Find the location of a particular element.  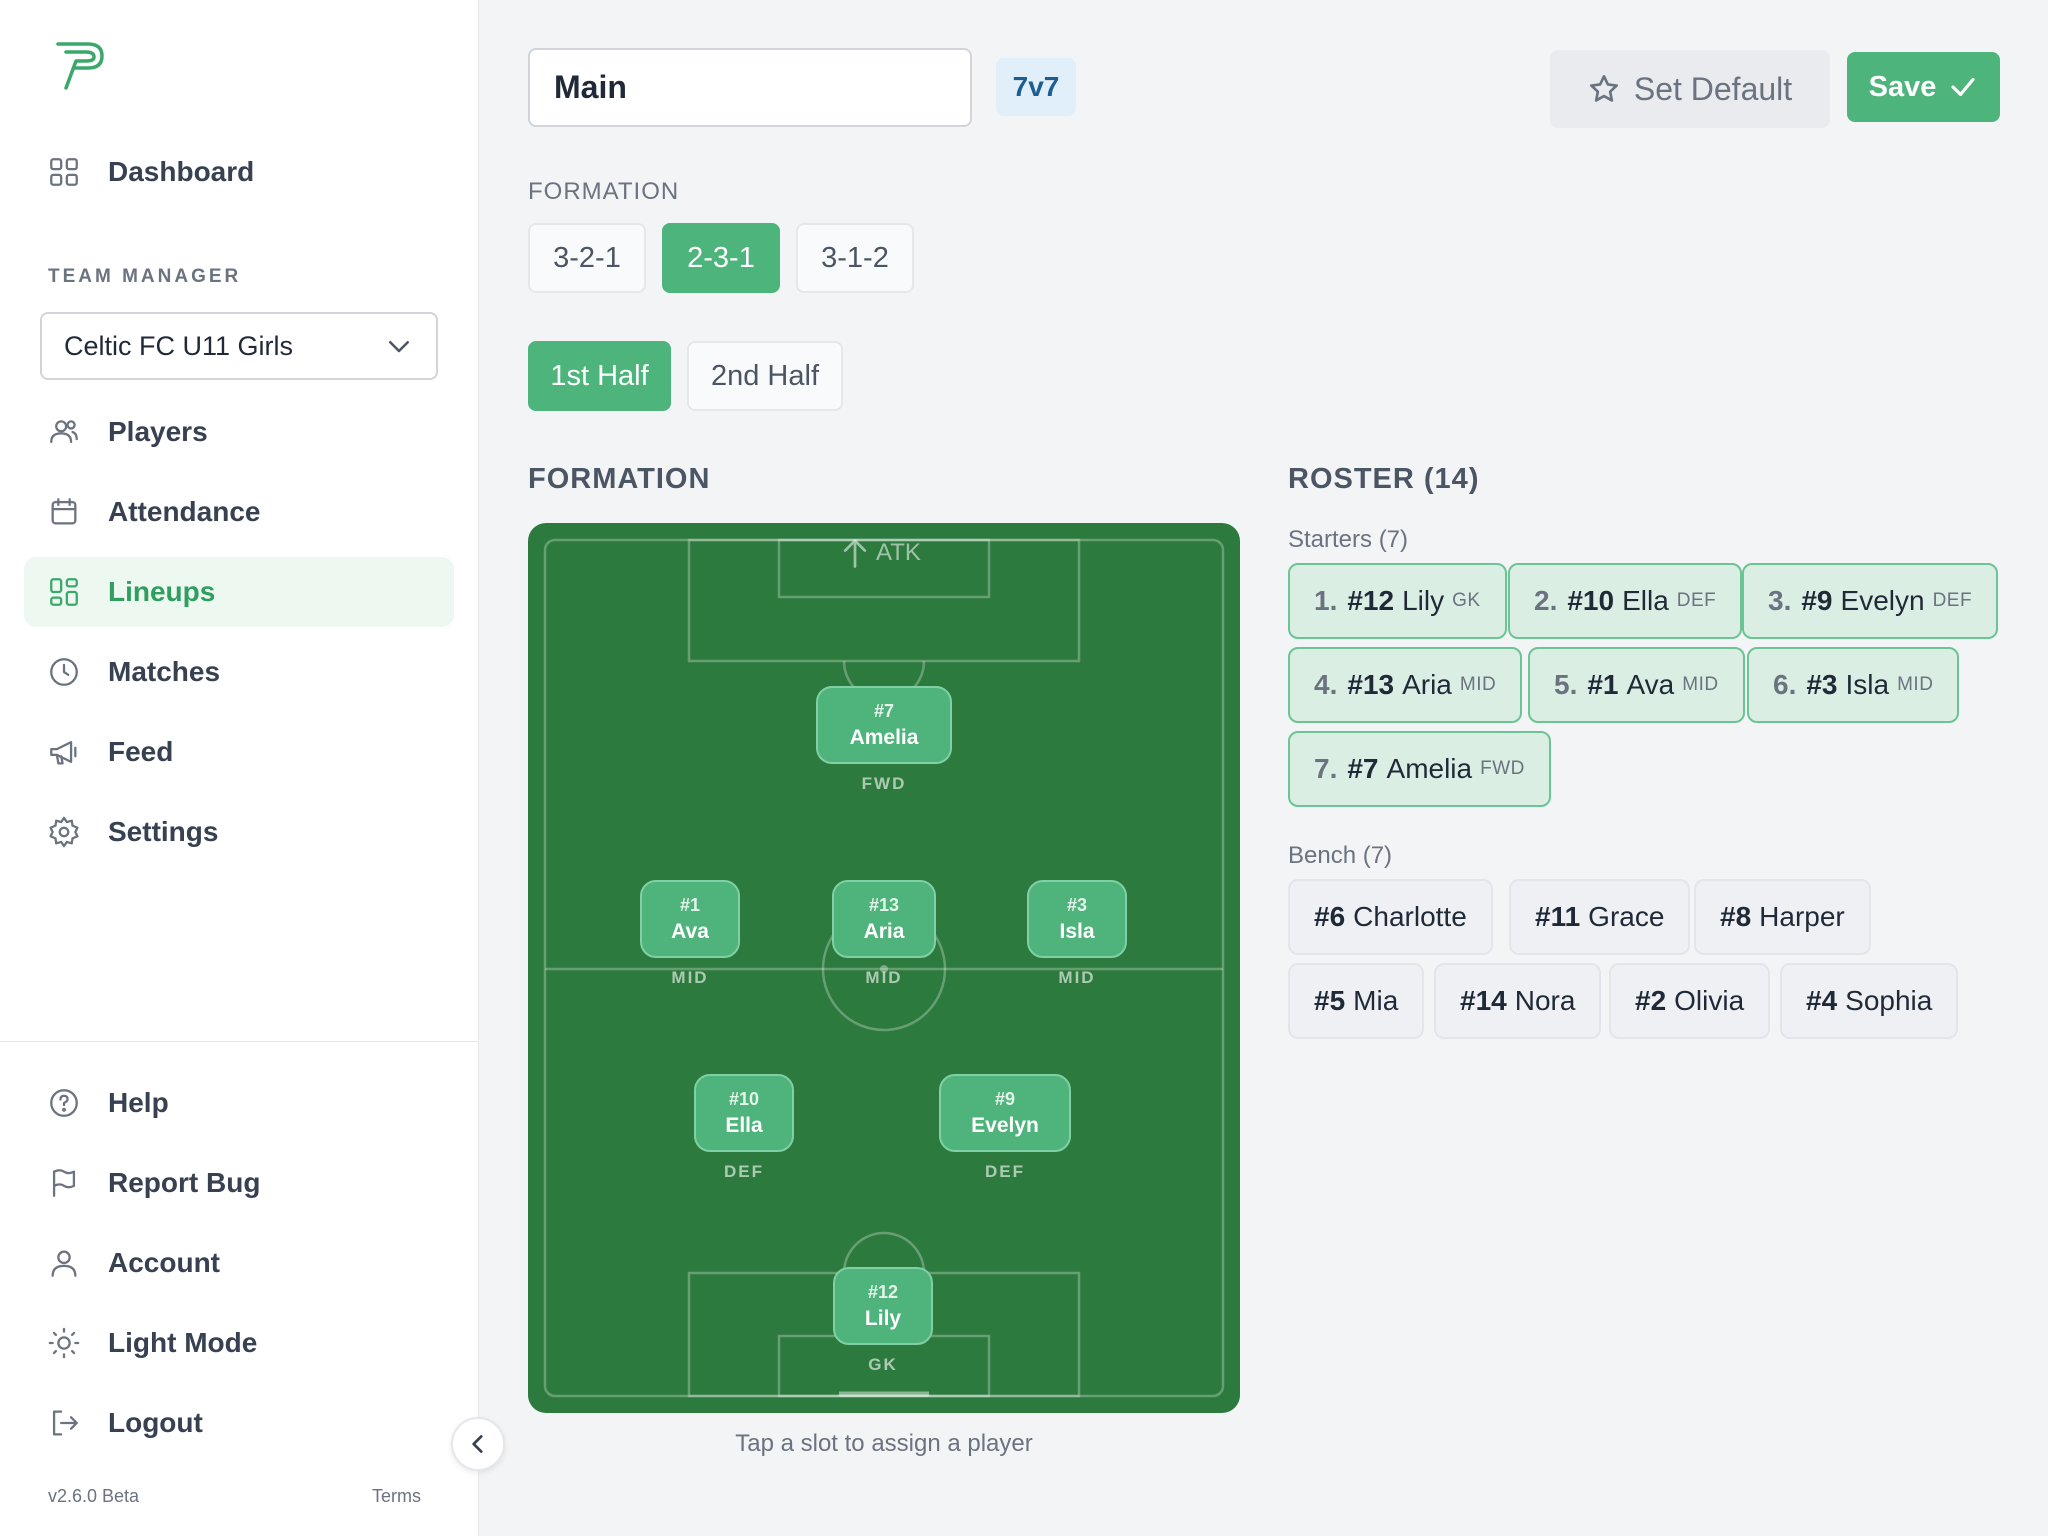

starter-chip: 2. #10 Ella DEF is located at coordinates (1625, 601).